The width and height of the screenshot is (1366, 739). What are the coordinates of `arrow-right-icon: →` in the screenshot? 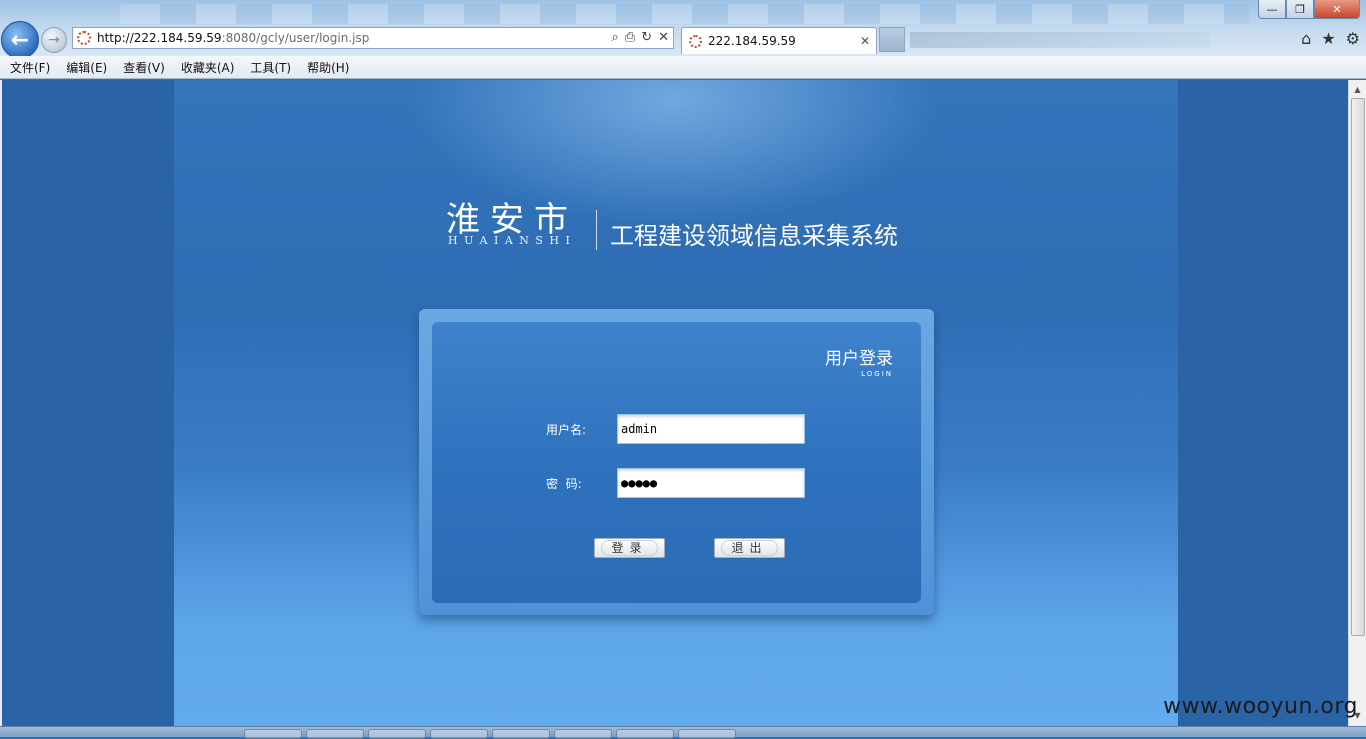 It's located at (54, 40).